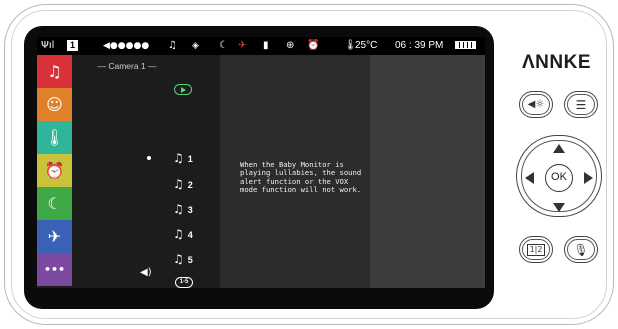  I want to click on volume-level-indicator: ◀●●●●●, so click(126, 46).